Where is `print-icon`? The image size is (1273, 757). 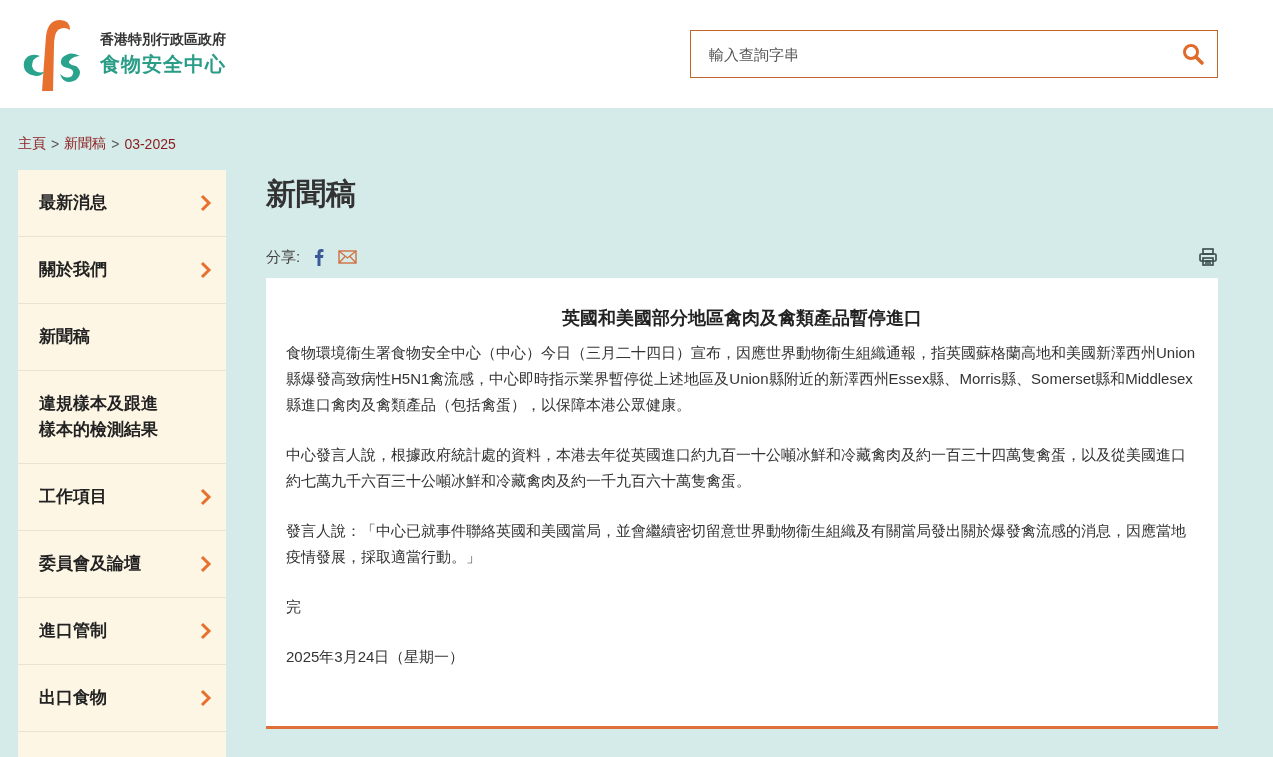 print-icon is located at coordinates (1208, 257).